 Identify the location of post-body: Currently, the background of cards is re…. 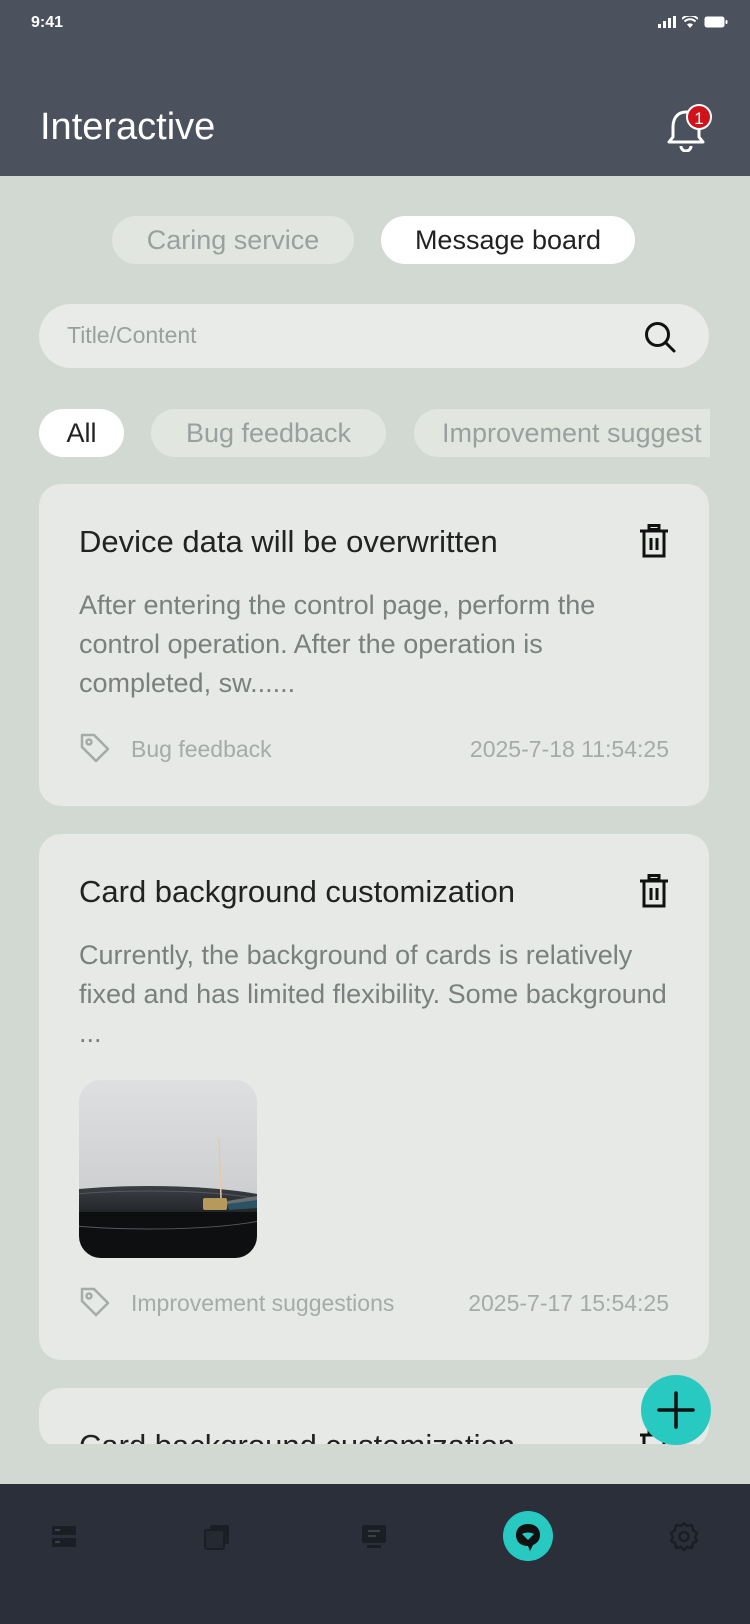
(373, 994).